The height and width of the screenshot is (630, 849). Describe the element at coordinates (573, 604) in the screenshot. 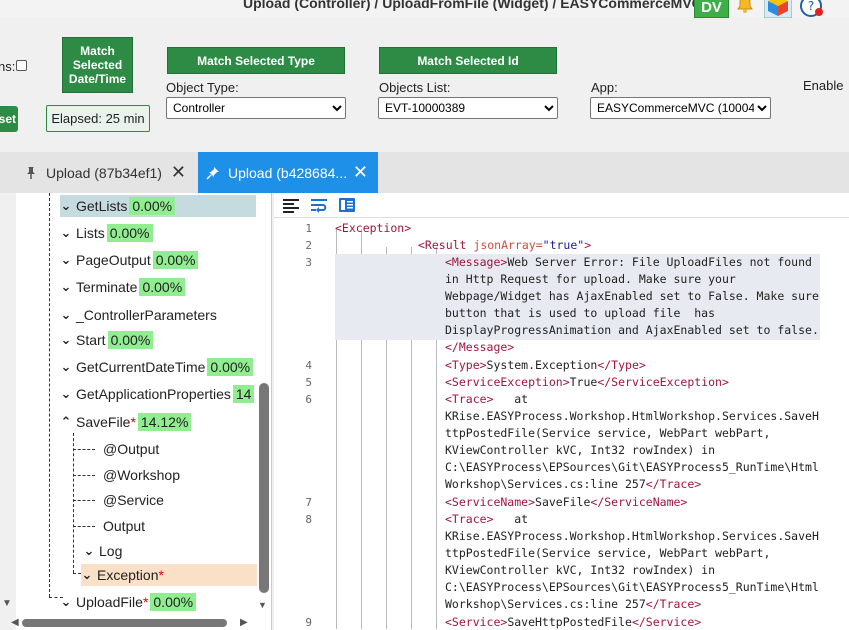

I see `code-line-8-cont: Workshop\Services.cs:line 257</Trace>` at that location.